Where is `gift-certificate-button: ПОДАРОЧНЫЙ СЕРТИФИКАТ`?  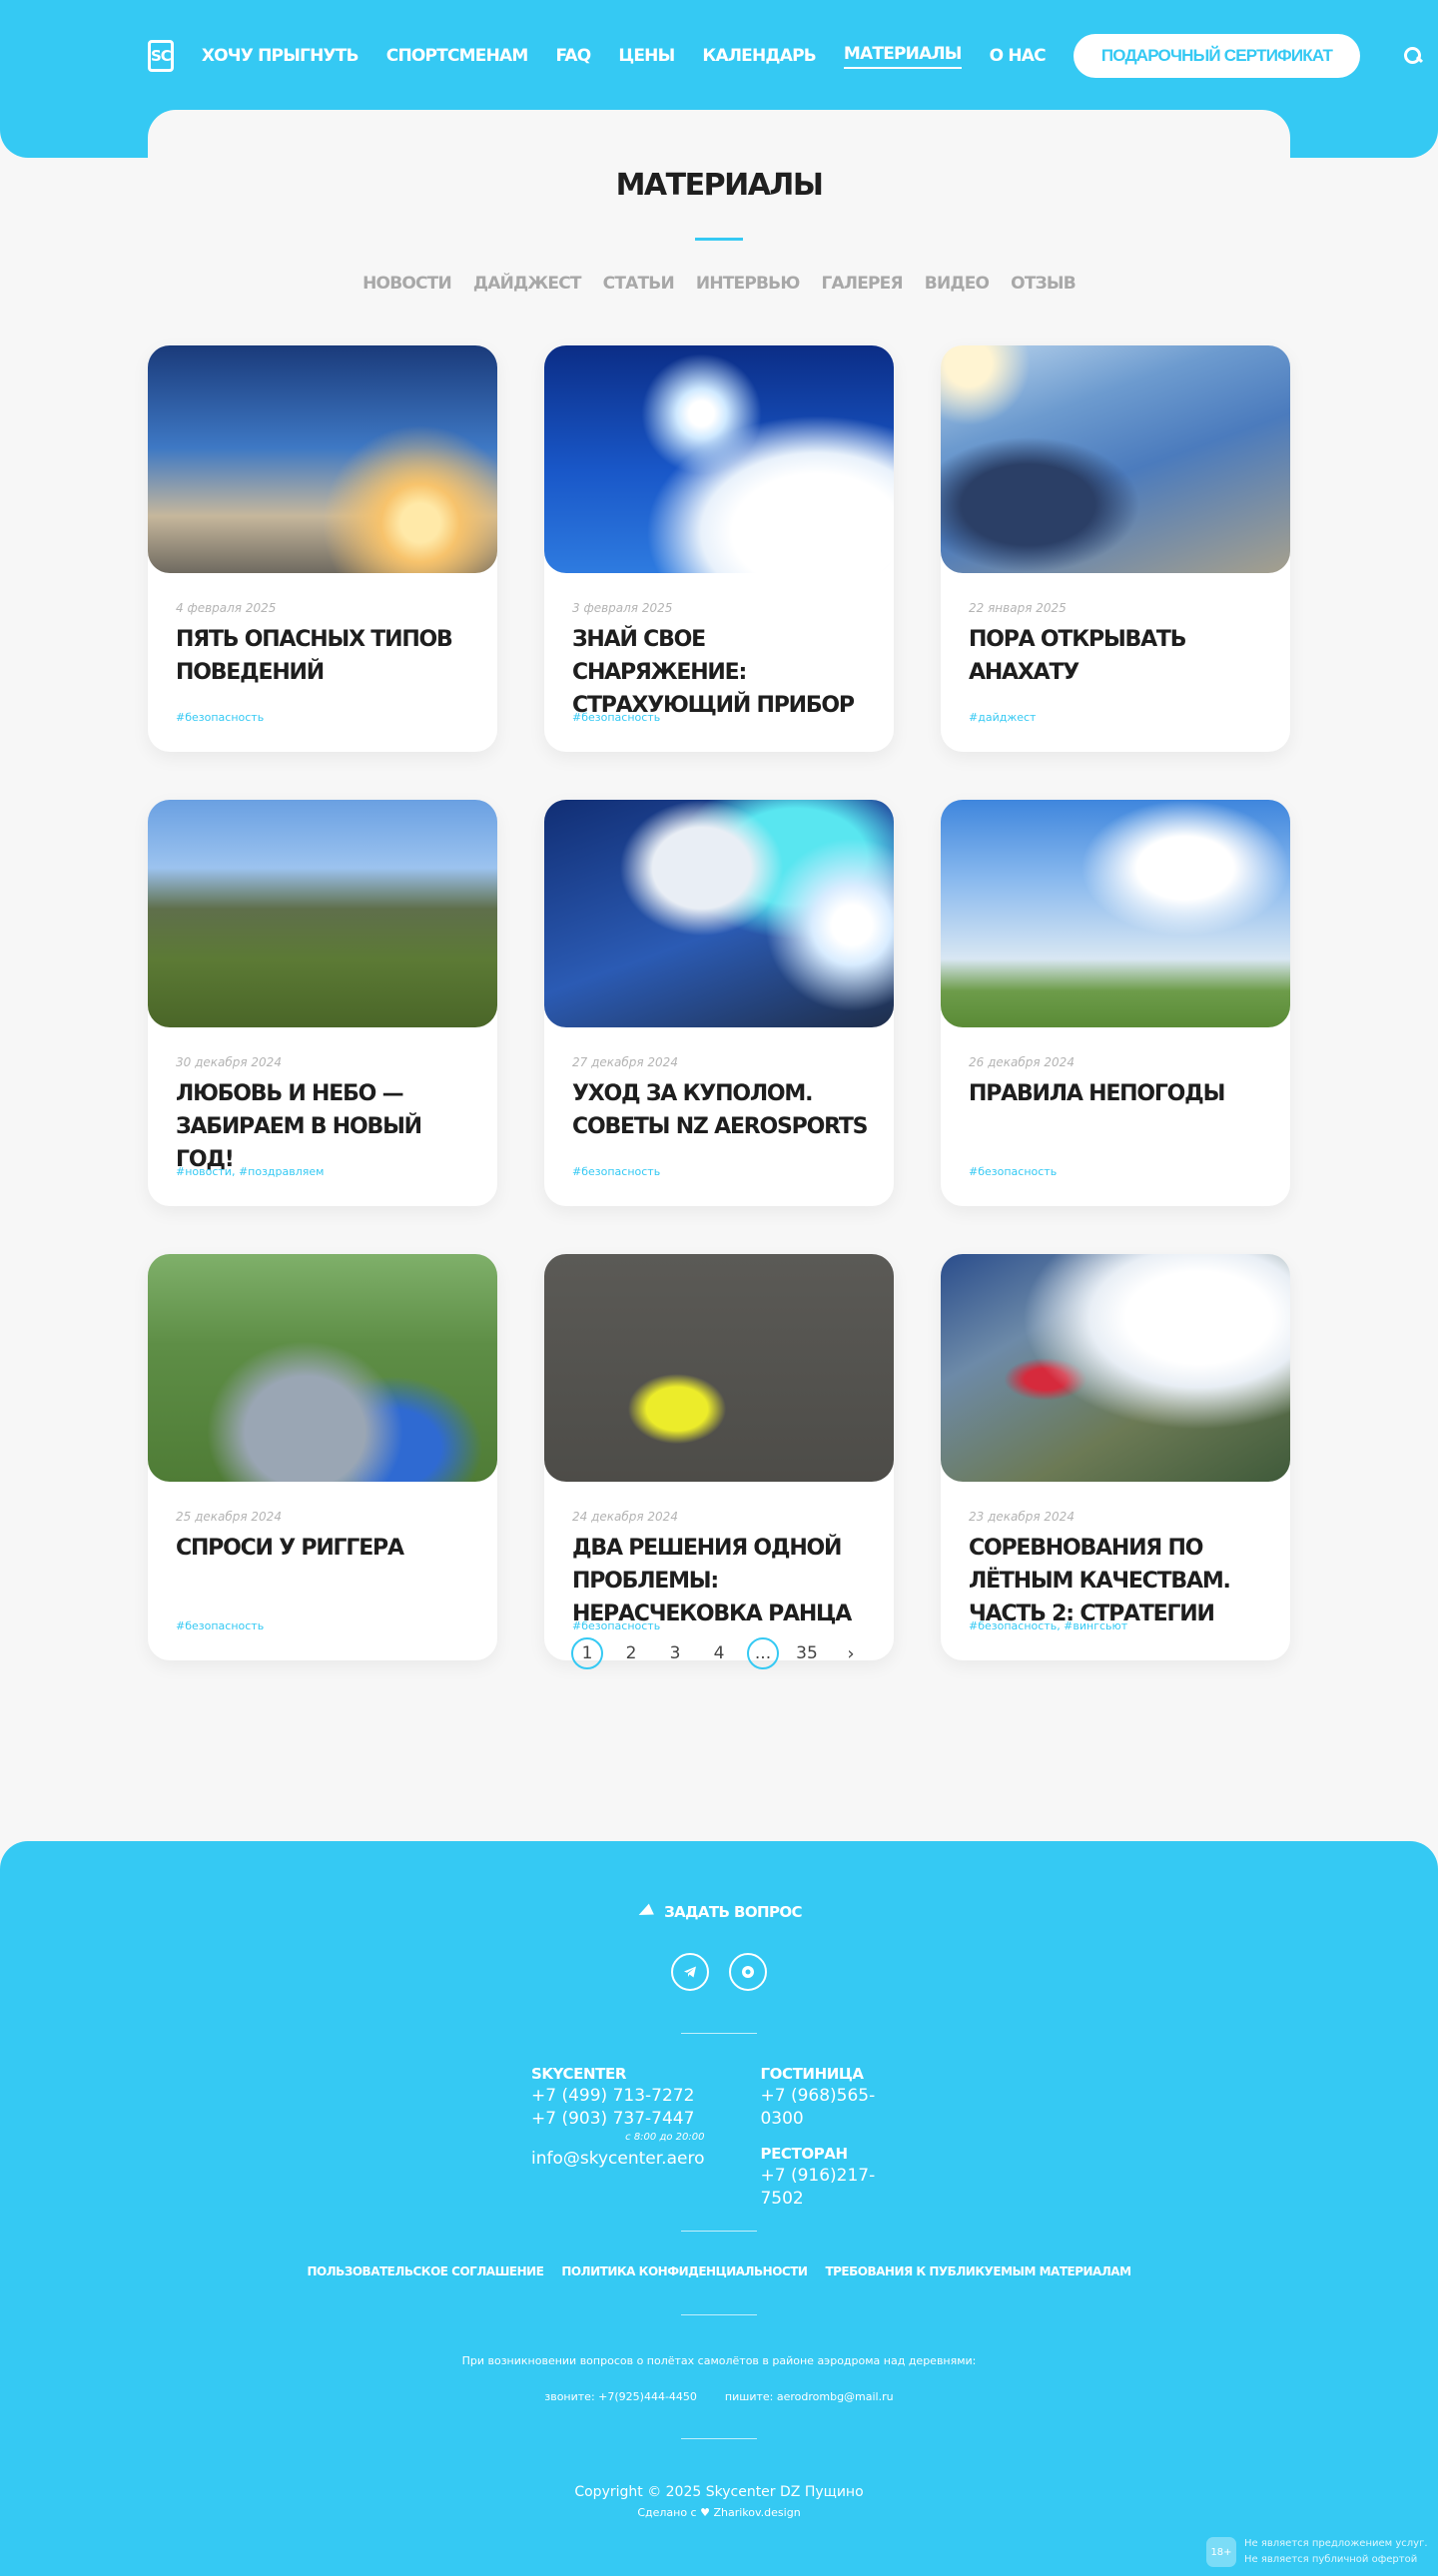 gift-certificate-button: ПОДАРОЧНЫЙ СЕРТИФИКАТ is located at coordinates (1217, 56).